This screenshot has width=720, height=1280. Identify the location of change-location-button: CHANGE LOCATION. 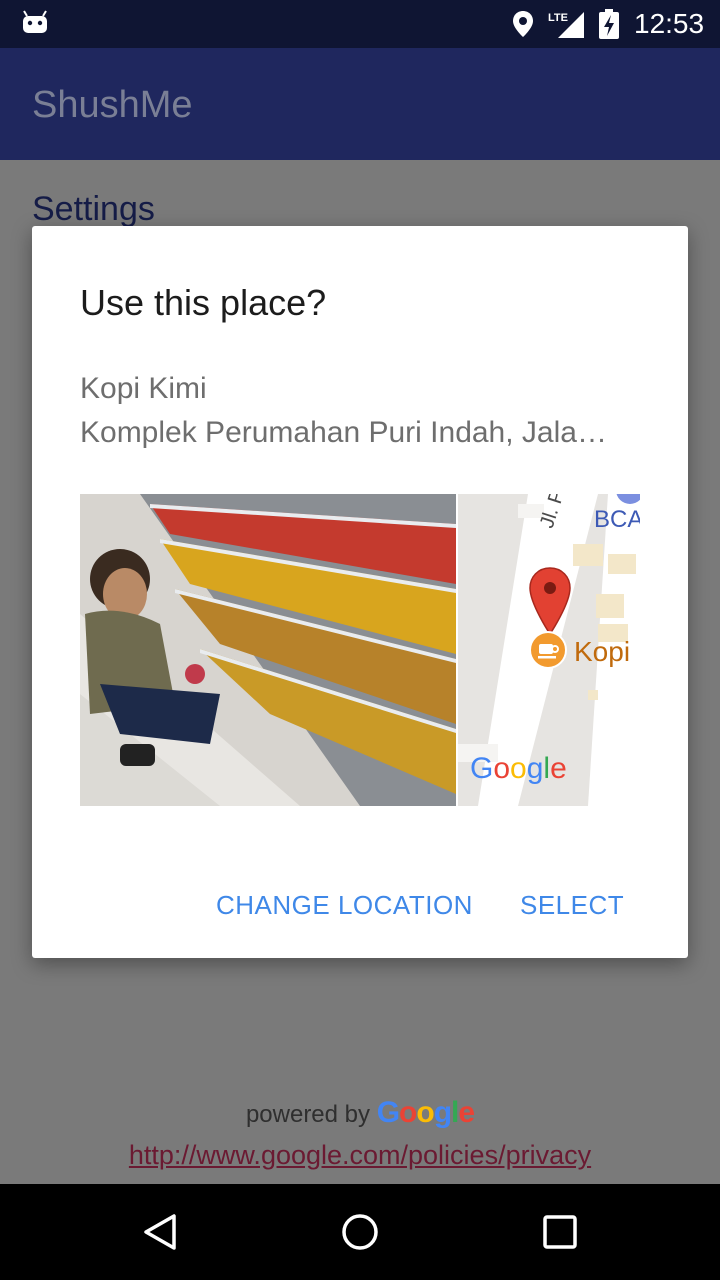
(344, 905).